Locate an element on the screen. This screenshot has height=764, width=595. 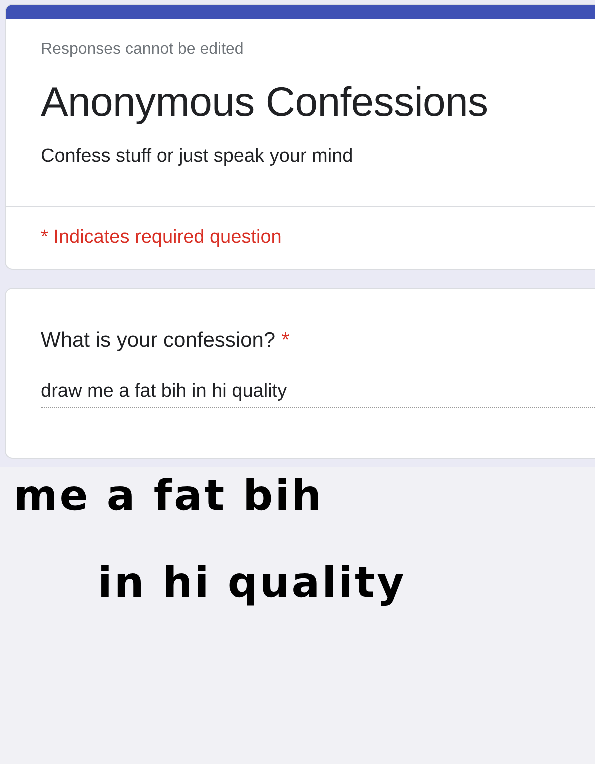
question-label: What is your confession? is located at coordinates (158, 340).